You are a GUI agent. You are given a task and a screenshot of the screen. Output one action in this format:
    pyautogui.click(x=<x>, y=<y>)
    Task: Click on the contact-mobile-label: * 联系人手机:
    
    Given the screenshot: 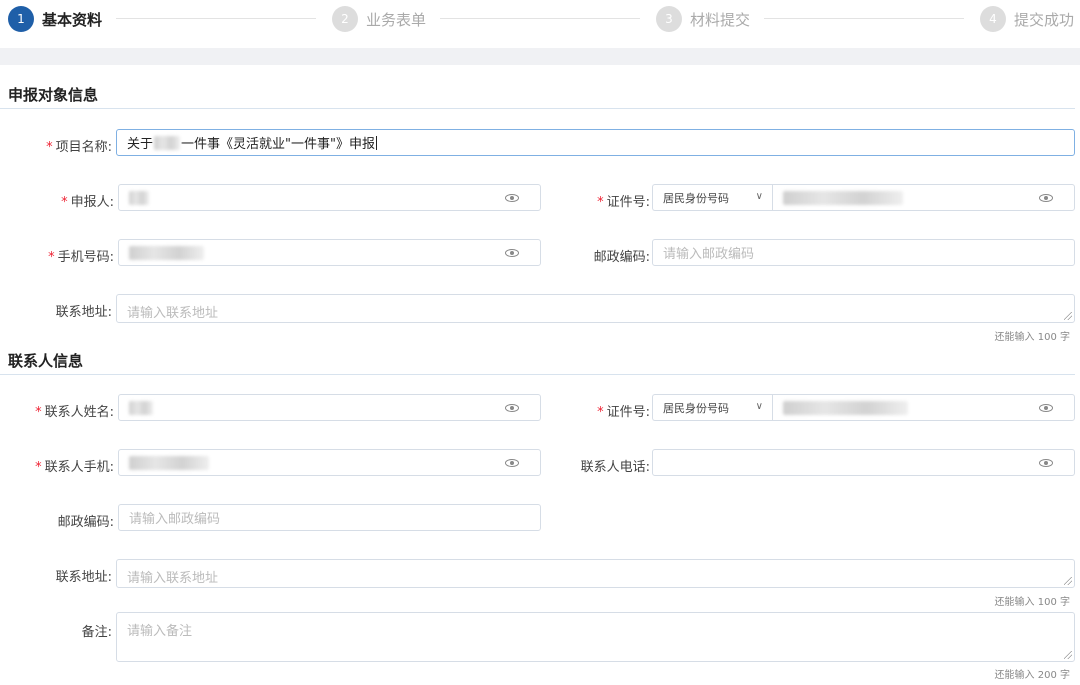 What is the action you would take?
    pyautogui.click(x=74, y=467)
    